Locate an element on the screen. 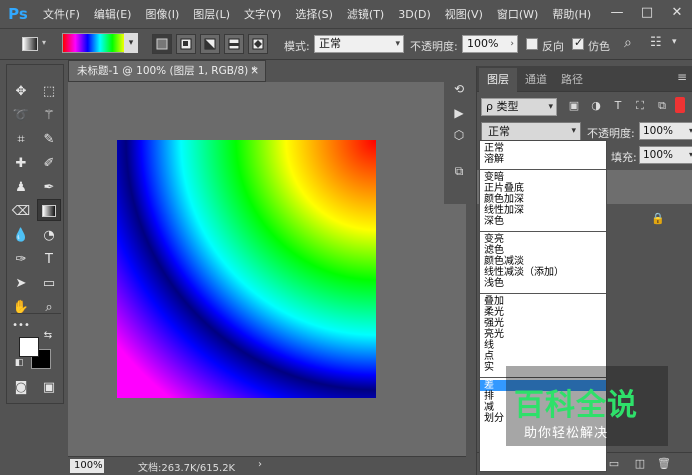  menu-help: 帮助(H) is located at coordinates (571, 14).